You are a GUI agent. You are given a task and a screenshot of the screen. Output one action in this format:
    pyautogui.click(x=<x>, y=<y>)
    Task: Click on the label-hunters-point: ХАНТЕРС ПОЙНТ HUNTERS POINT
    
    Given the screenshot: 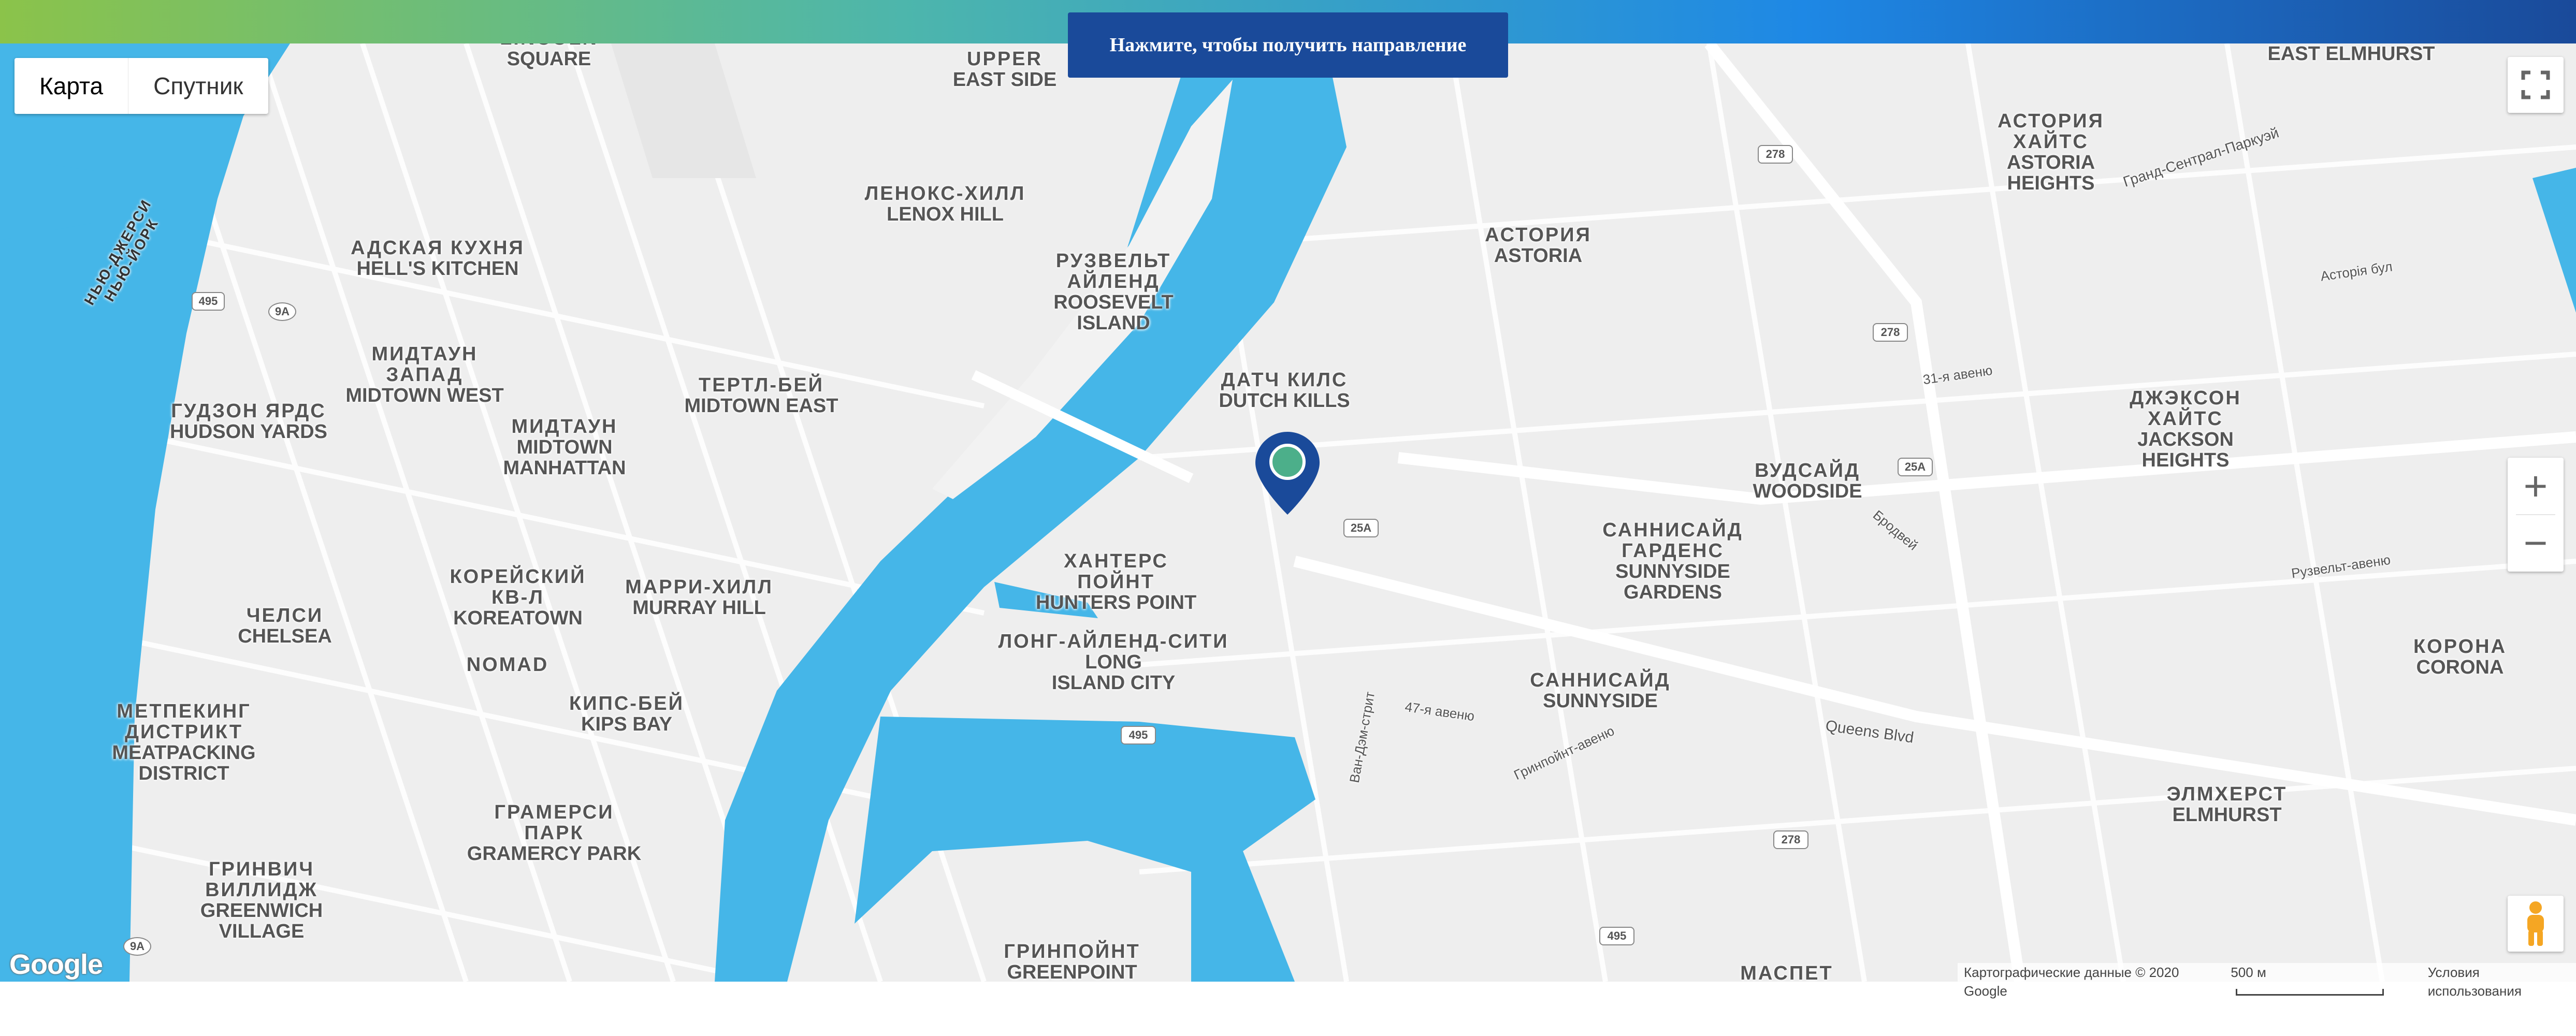 What is the action you would take?
    pyautogui.click(x=1116, y=582)
    